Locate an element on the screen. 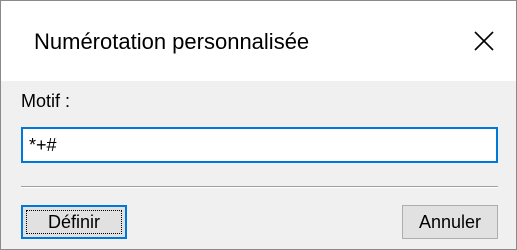  define-button: Définir is located at coordinates (74, 222).